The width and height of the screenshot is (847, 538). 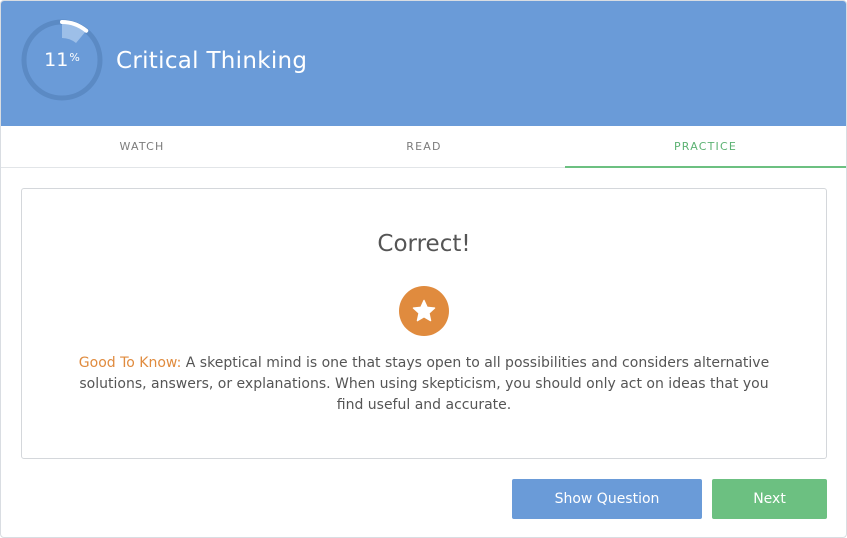 I want to click on tab-practice: PRACTICE, so click(x=705, y=147).